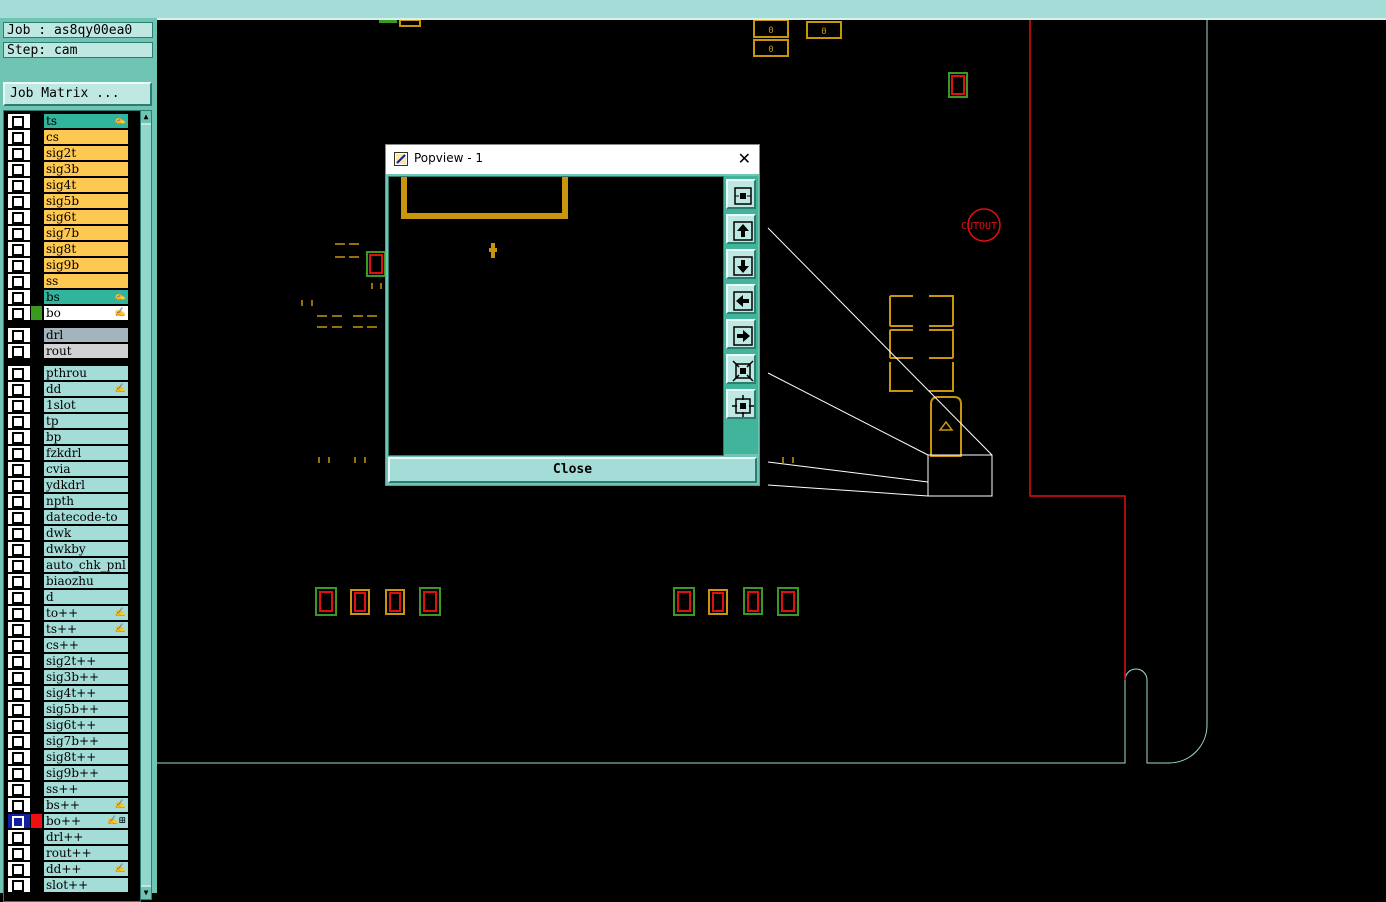 Image resolution: width=1386 pixels, height=902 pixels. Describe the element at coordinates (86, 741) in the screenshot. I see `layer-name: sig7b++` at that location.